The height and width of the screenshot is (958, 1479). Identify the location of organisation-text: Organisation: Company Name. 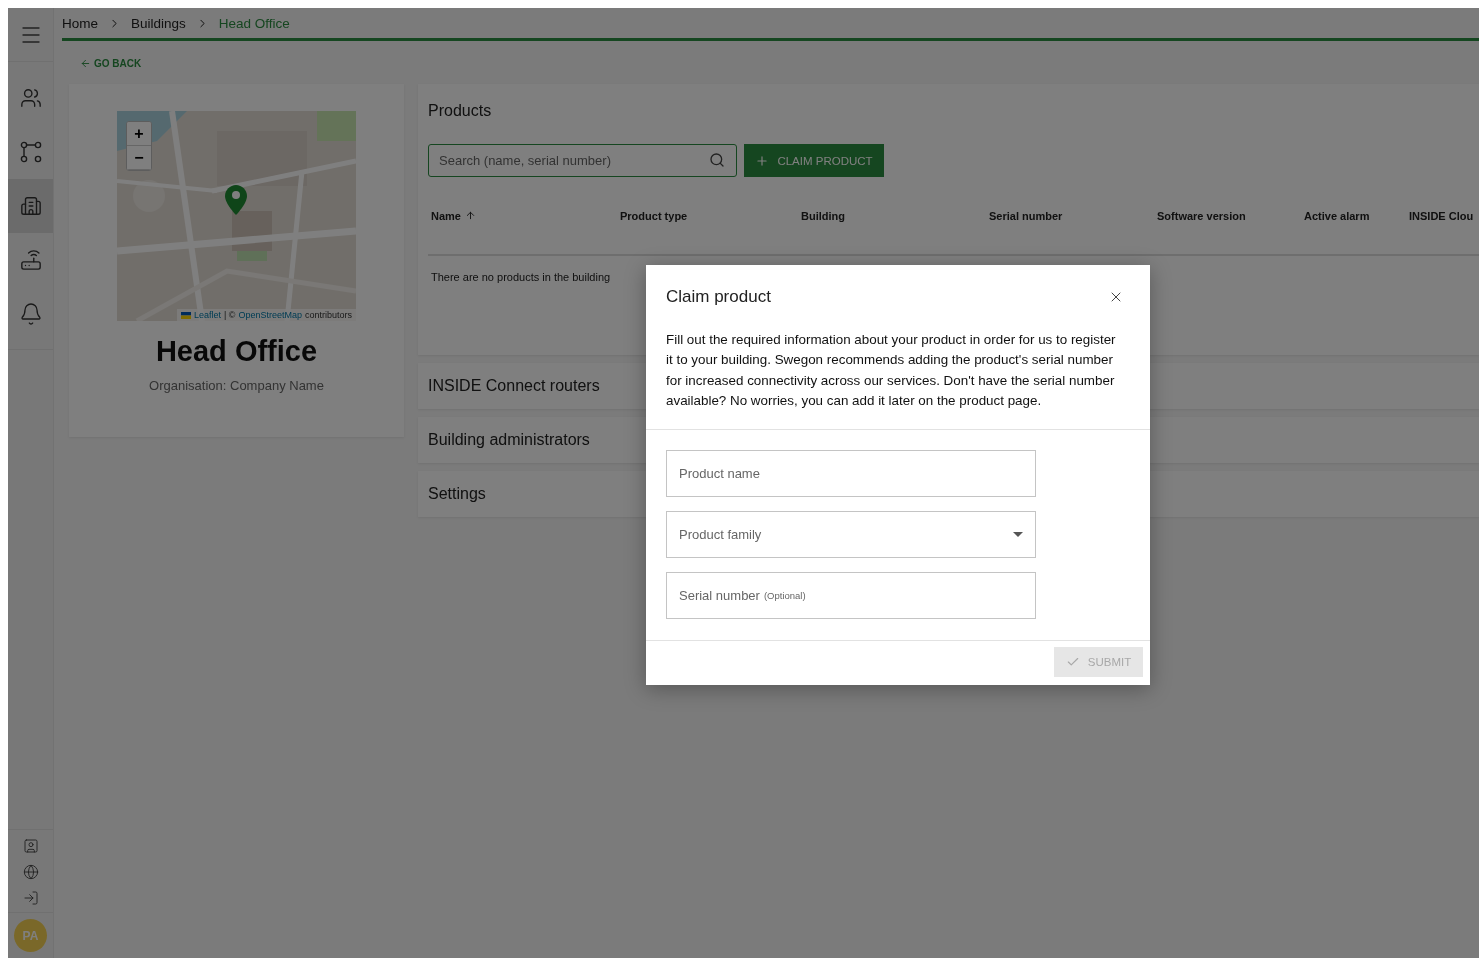
(236, 385).